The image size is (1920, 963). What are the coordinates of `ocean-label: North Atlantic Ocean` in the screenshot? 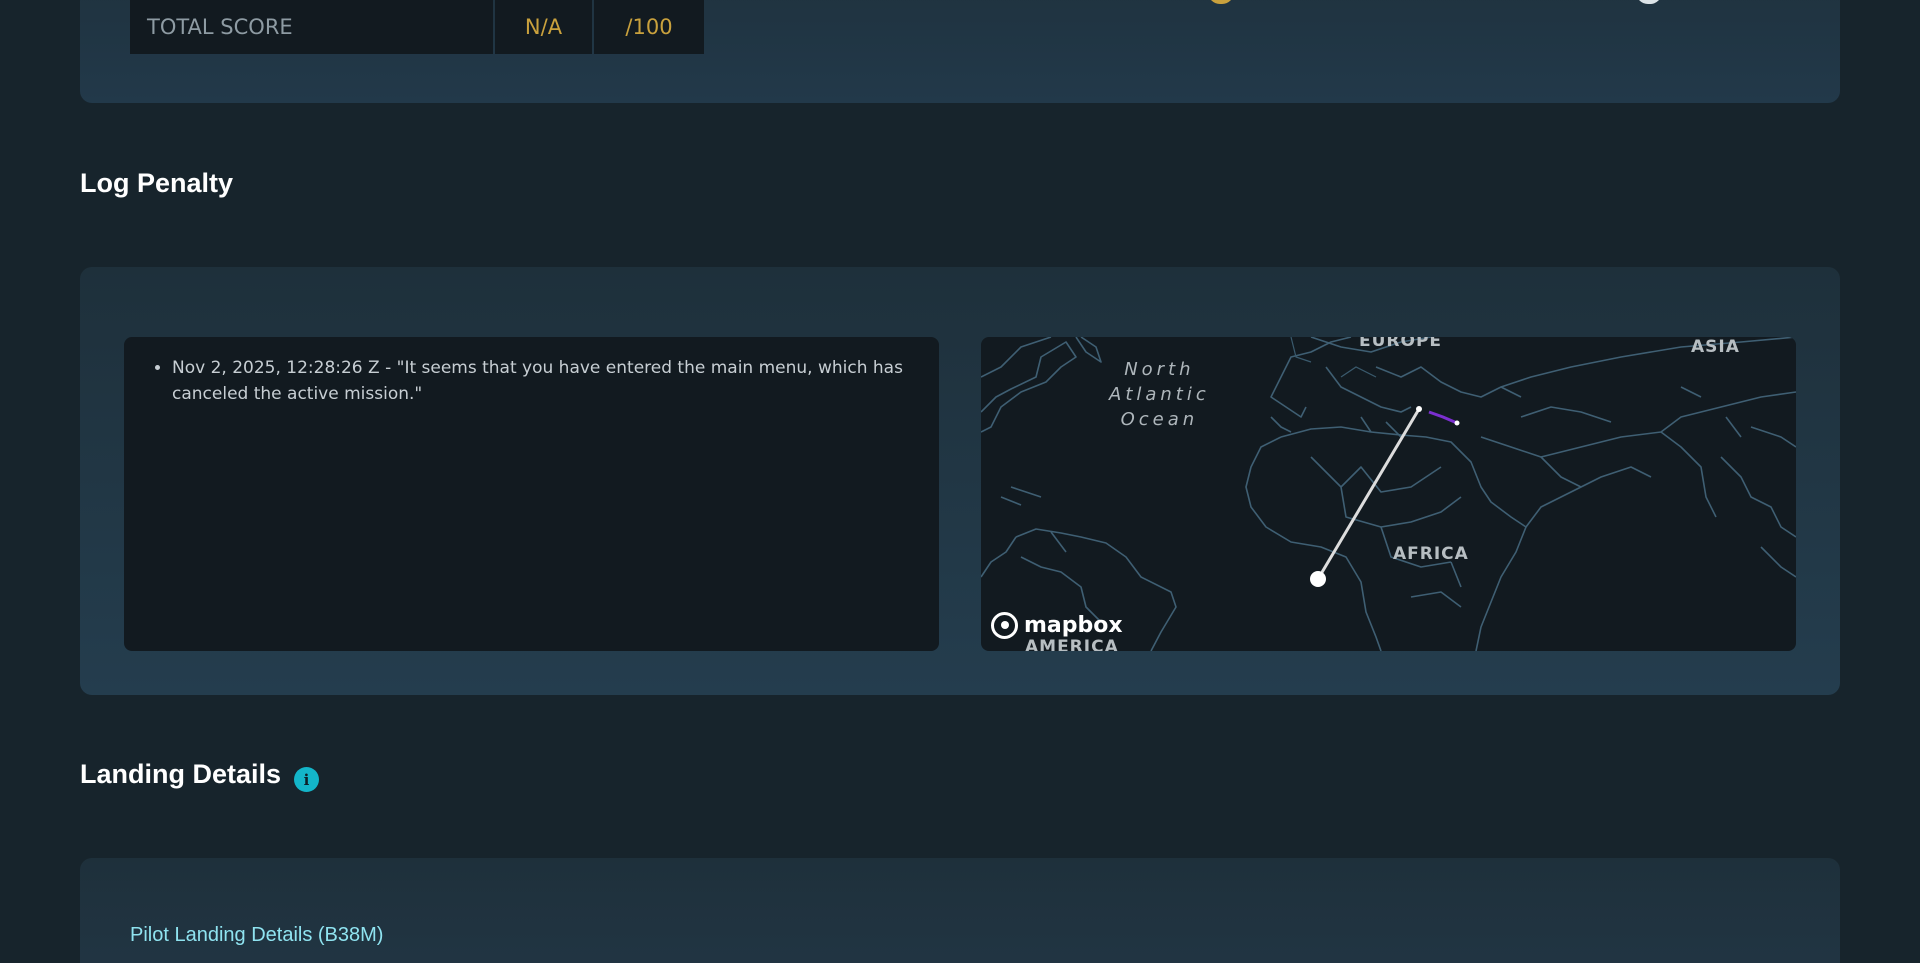 It's located at (1159, 394).